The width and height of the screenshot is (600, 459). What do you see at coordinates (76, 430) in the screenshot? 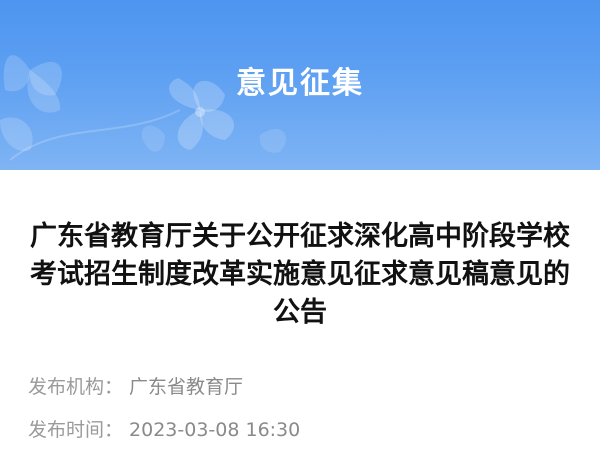
I see `publish-time-label: 发布时间：` at bounding box center [76, 430].